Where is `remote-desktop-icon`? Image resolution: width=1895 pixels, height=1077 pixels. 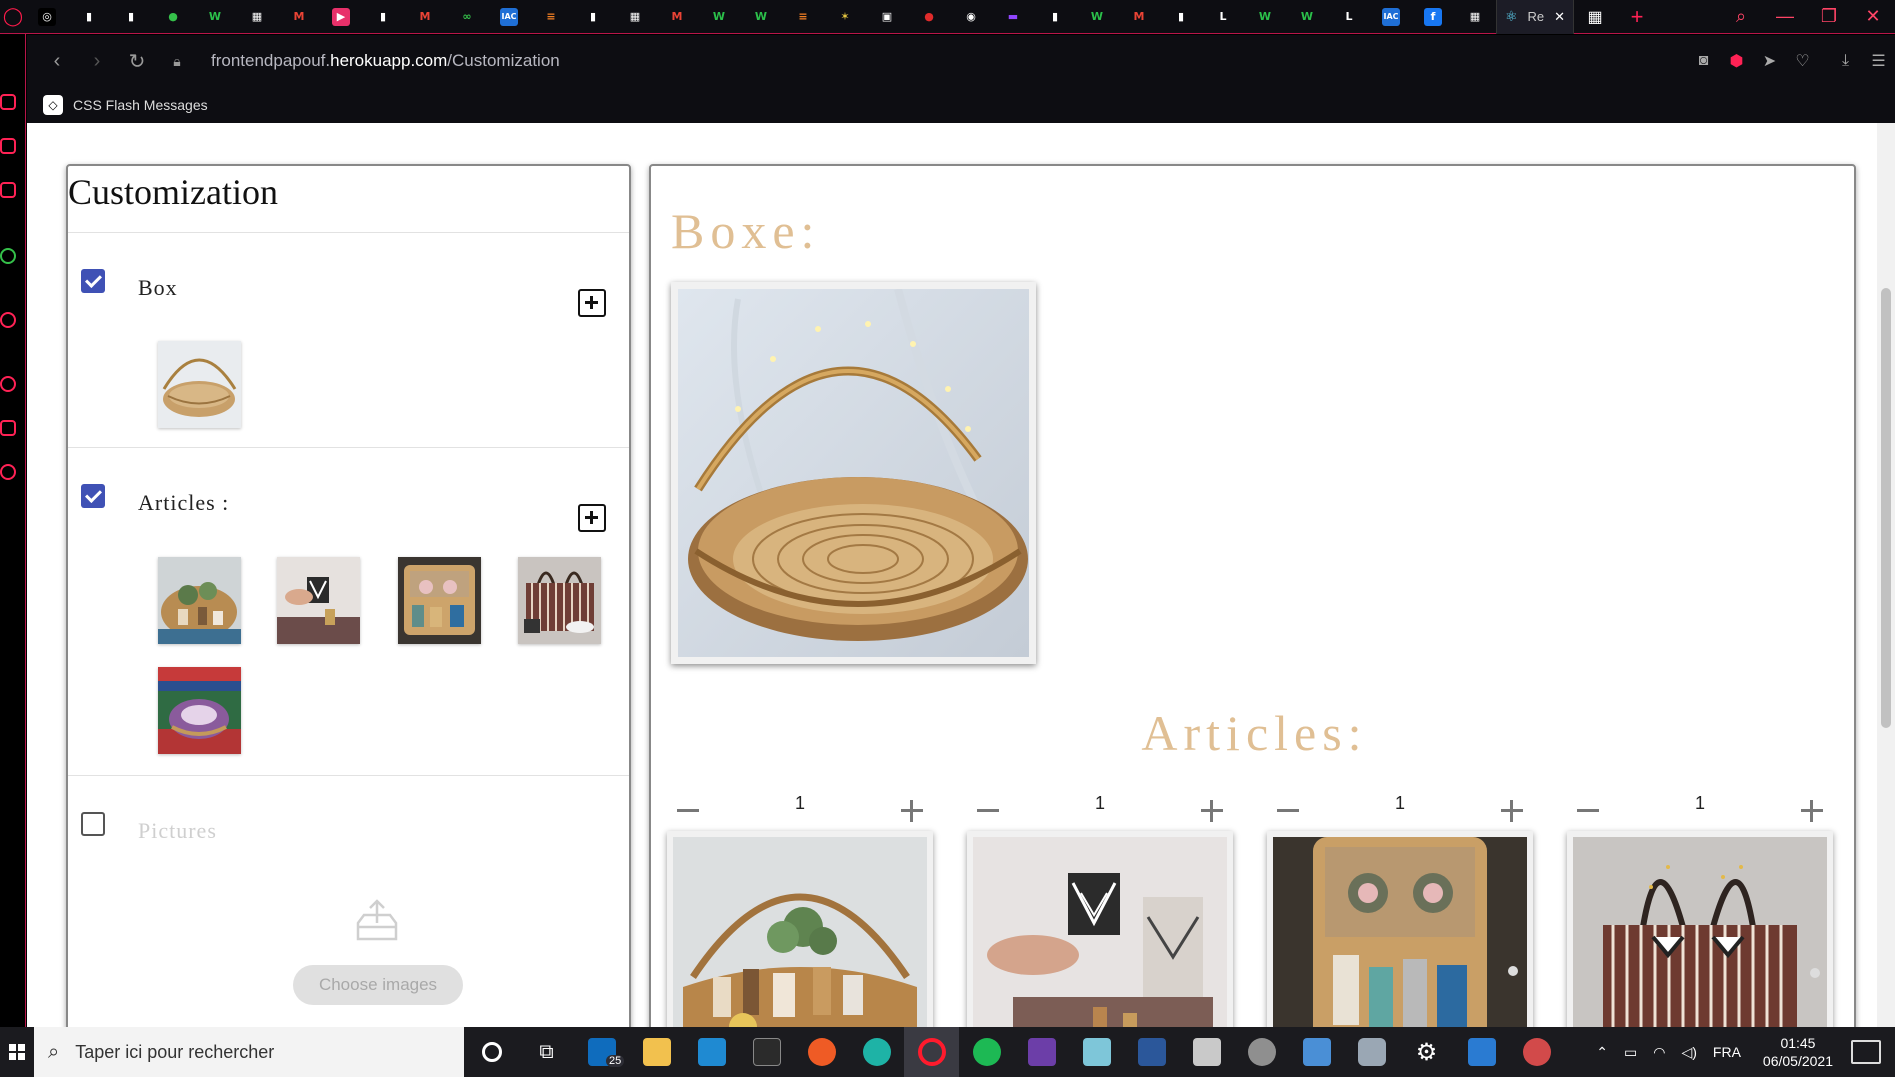 remote-desktop-icon is located at coordinates (1316, 1052).